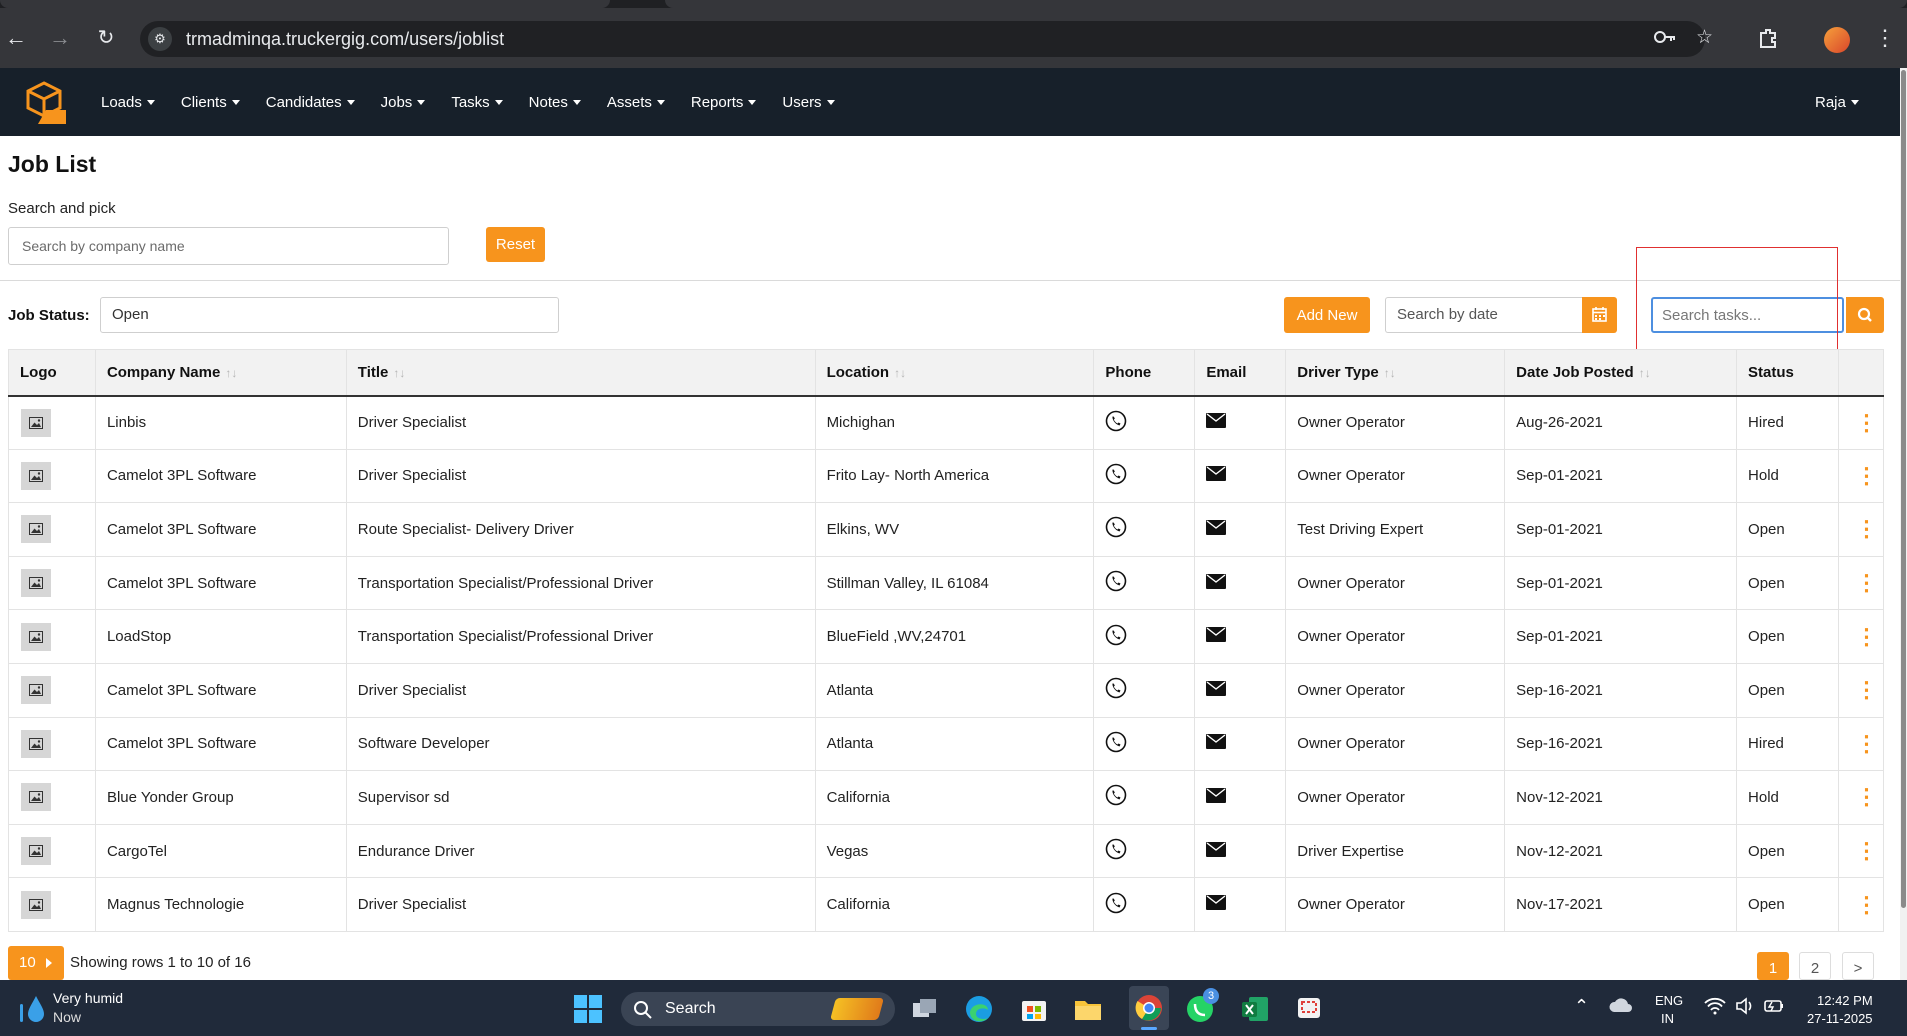 Image resolution: width=1907 pixels, height=1036 pixels. I want to click on battery-icon, so click(1777, 1011).